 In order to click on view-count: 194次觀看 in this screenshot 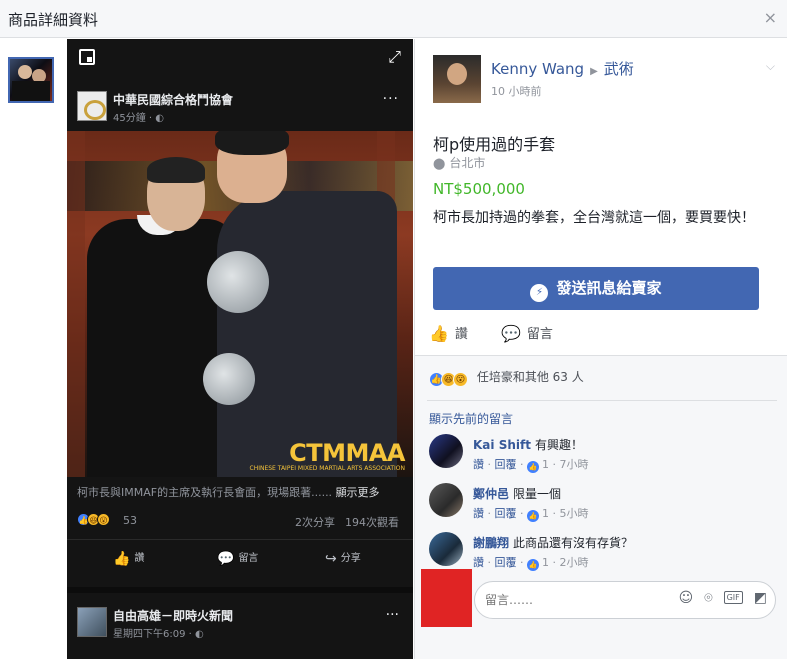, I will do `click(372, 522)`.